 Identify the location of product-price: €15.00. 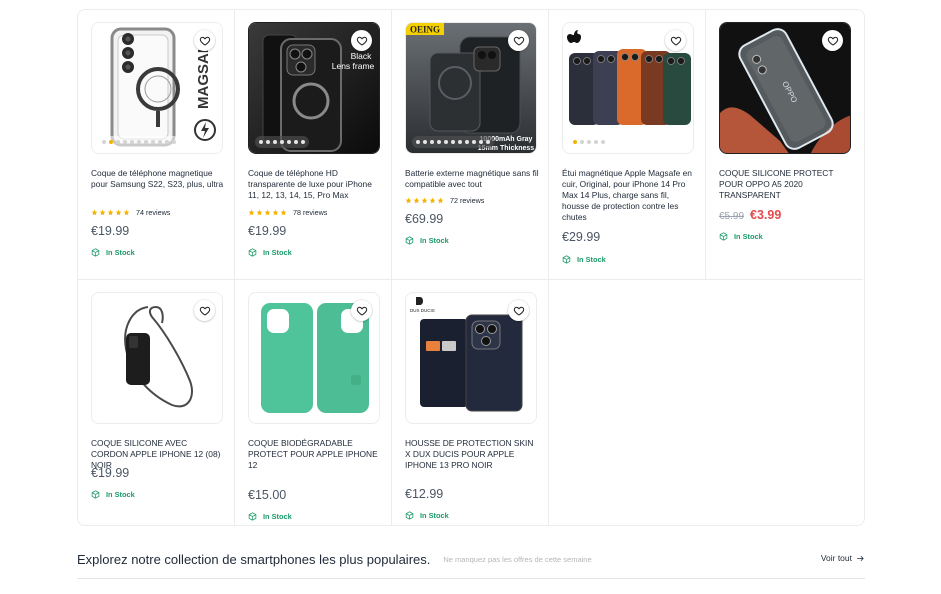
(267, 495).